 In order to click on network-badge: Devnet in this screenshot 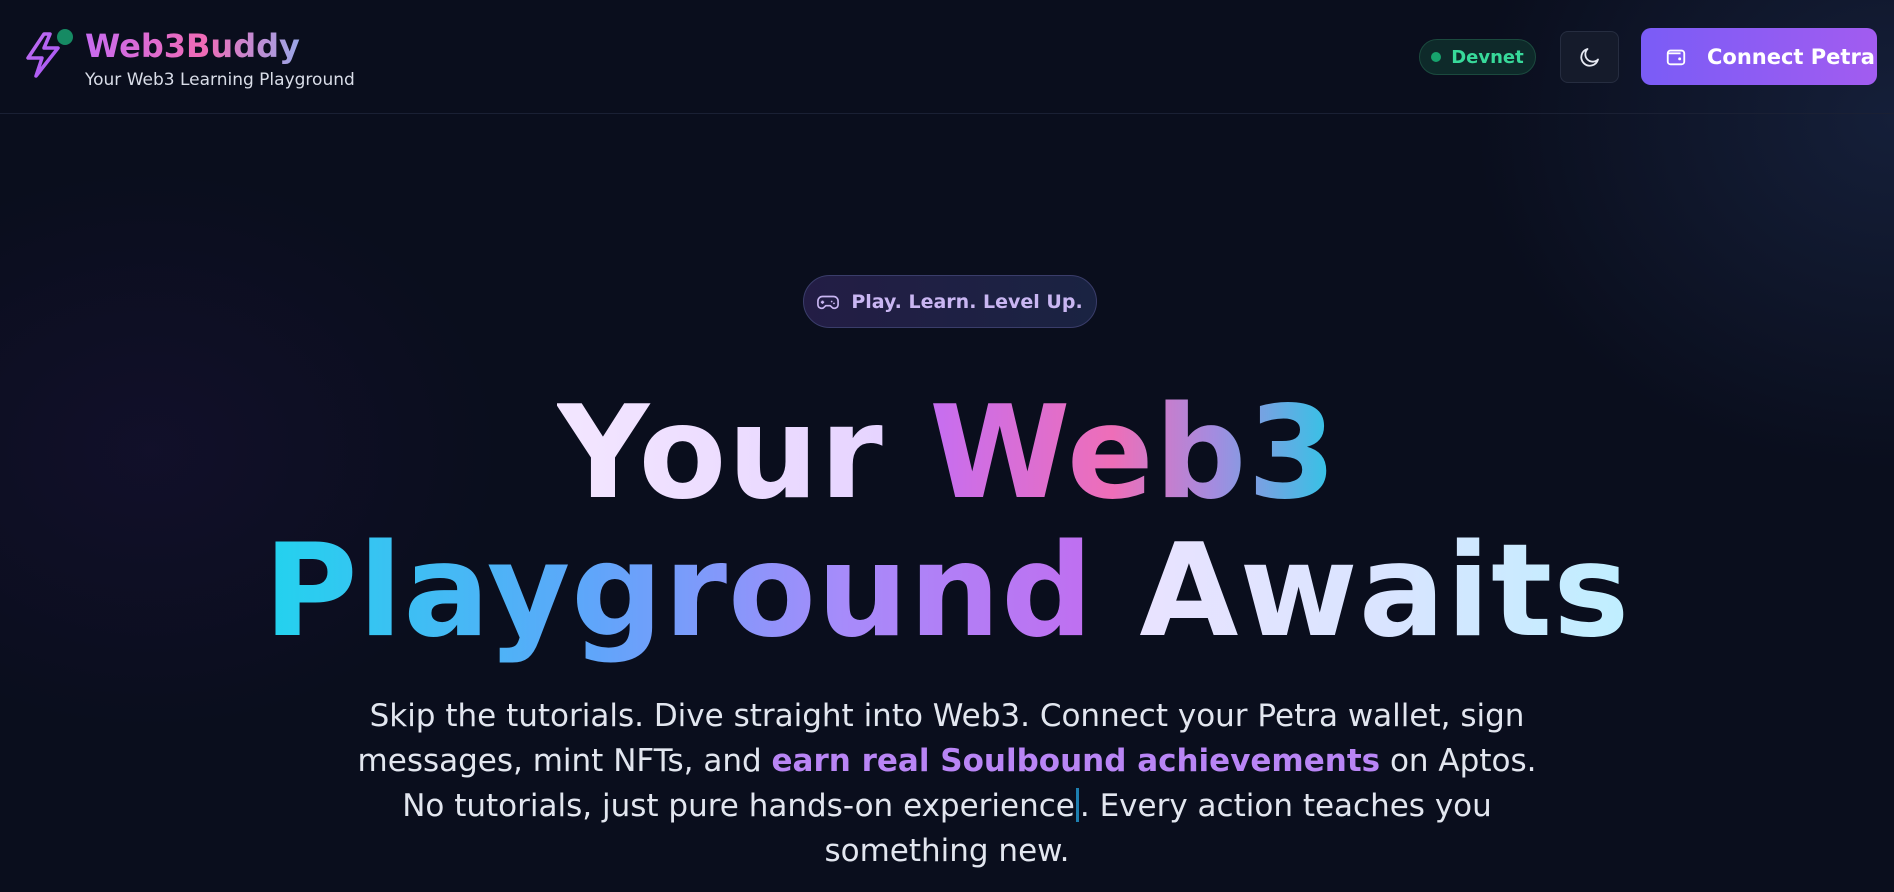, I will do `click(1477, 57)`.